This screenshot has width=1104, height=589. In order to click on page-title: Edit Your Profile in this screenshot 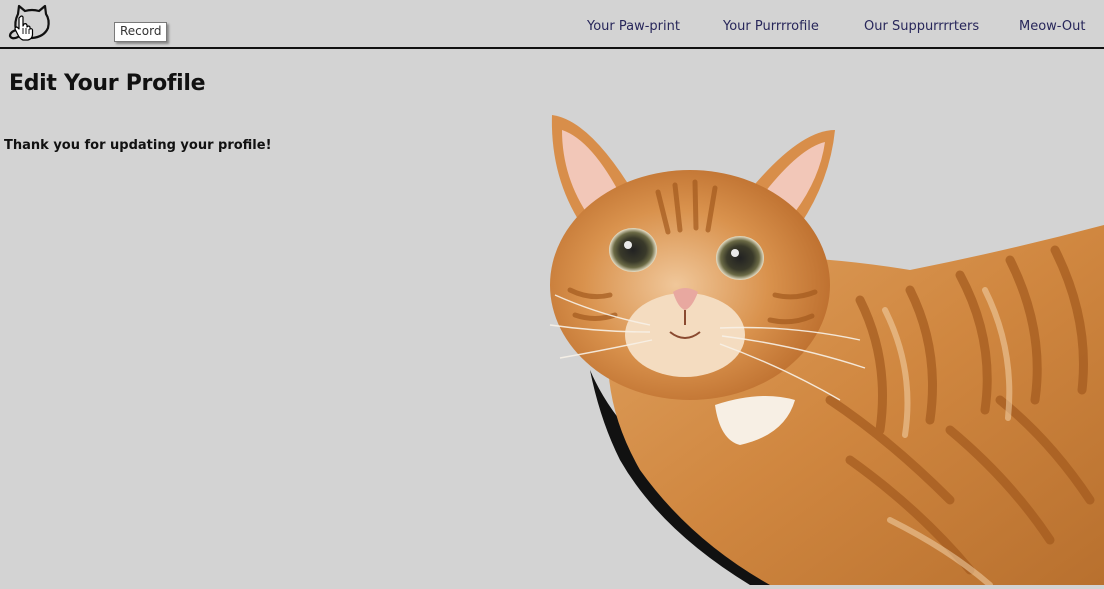, I will do `click(107, 83)`.